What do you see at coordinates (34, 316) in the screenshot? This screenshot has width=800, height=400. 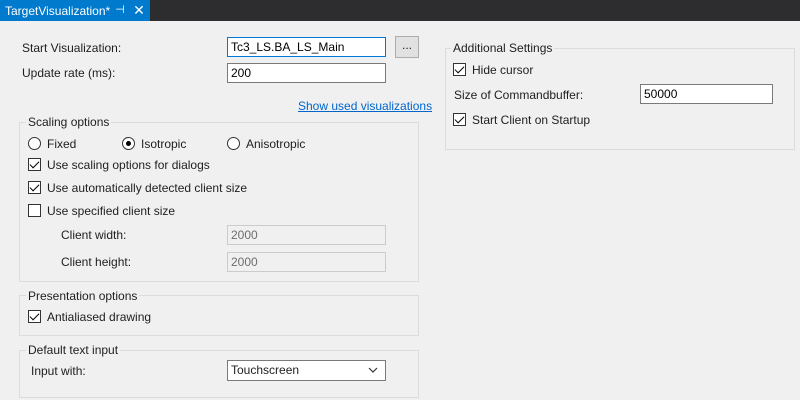 I see `antialiased-drawing-checkbox` at bounding box center [34, 316].